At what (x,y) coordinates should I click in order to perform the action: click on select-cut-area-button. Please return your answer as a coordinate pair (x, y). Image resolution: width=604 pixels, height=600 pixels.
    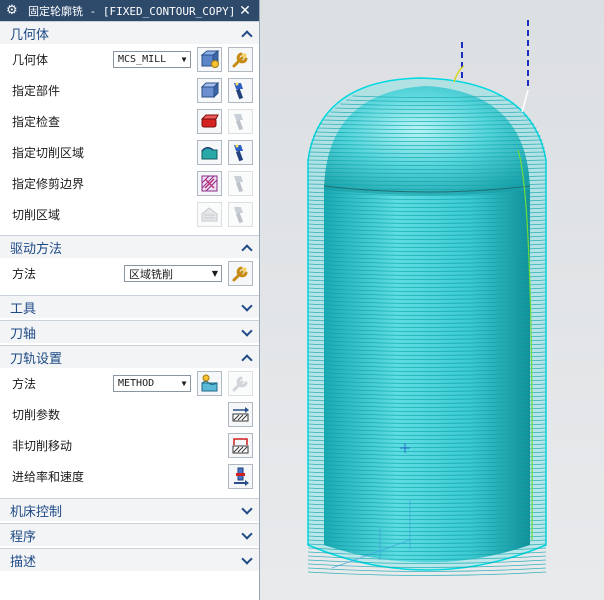
    Looking at the image, I should click on (209, 152).